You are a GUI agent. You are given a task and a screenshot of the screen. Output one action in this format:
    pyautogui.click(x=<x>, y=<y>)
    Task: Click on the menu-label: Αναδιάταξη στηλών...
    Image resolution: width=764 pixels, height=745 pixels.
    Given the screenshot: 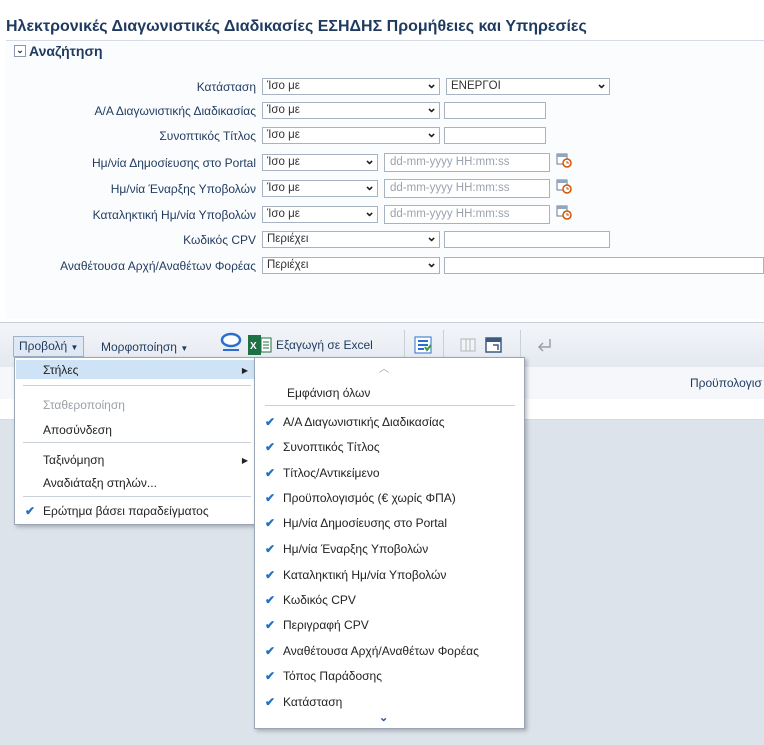 What is the action you would take?
    pyautogui.click(x=100, y=483)
    